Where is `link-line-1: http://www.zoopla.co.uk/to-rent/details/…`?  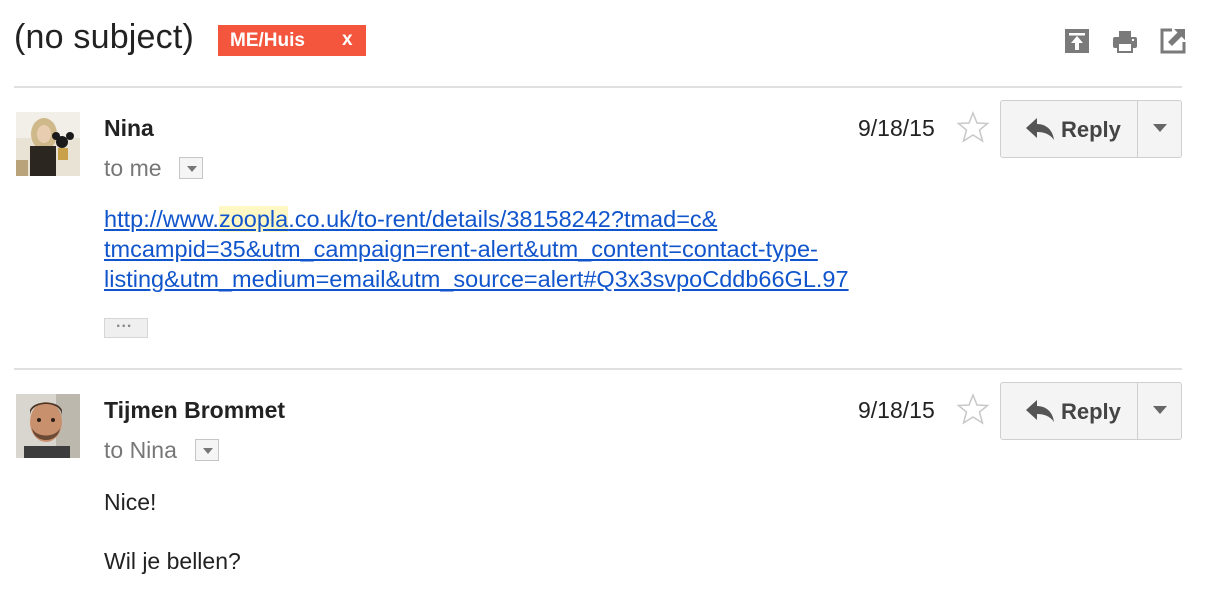
link-line-1: http://www.zoopla.co.uk/to-rent/details/… is located at coordinates (411, 219).